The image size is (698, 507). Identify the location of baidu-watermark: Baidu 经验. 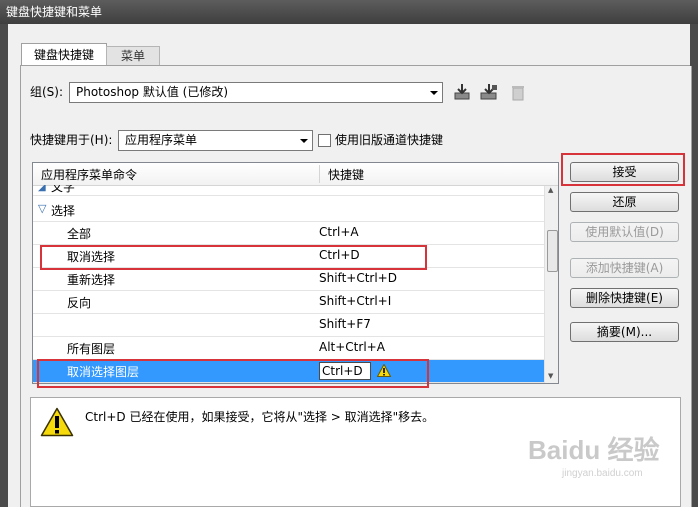
(594, 450).